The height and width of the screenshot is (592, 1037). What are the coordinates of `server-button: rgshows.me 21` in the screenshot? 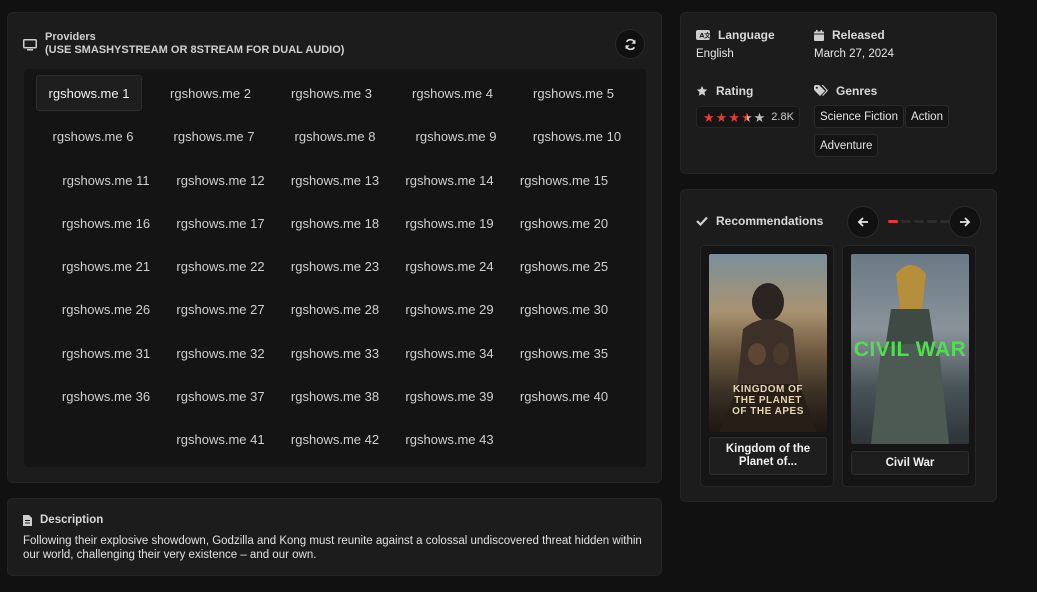 It's located at (106, 266).